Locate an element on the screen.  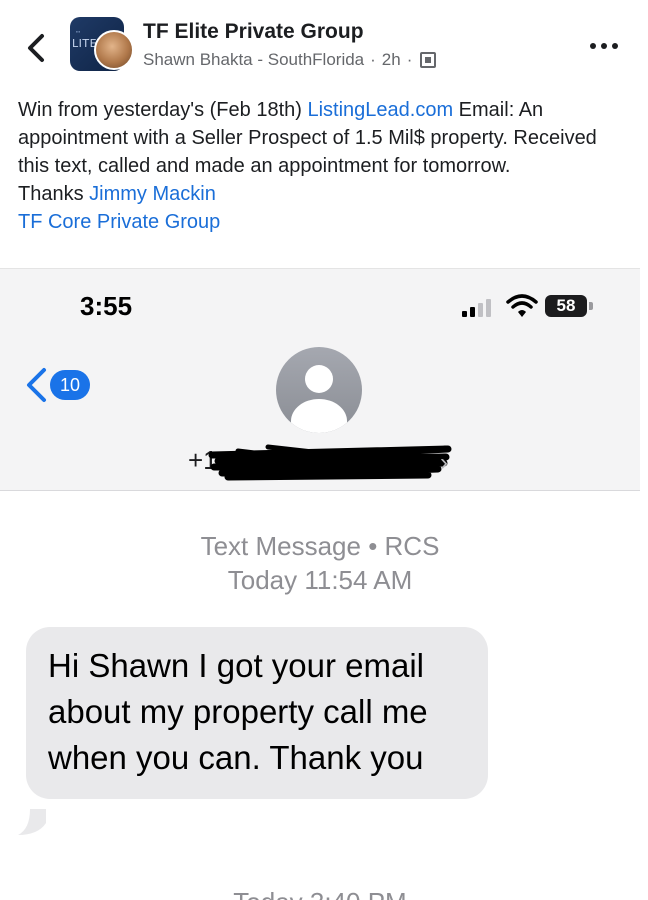
thanks-text: Thanks is located at coordinates (54, 194).